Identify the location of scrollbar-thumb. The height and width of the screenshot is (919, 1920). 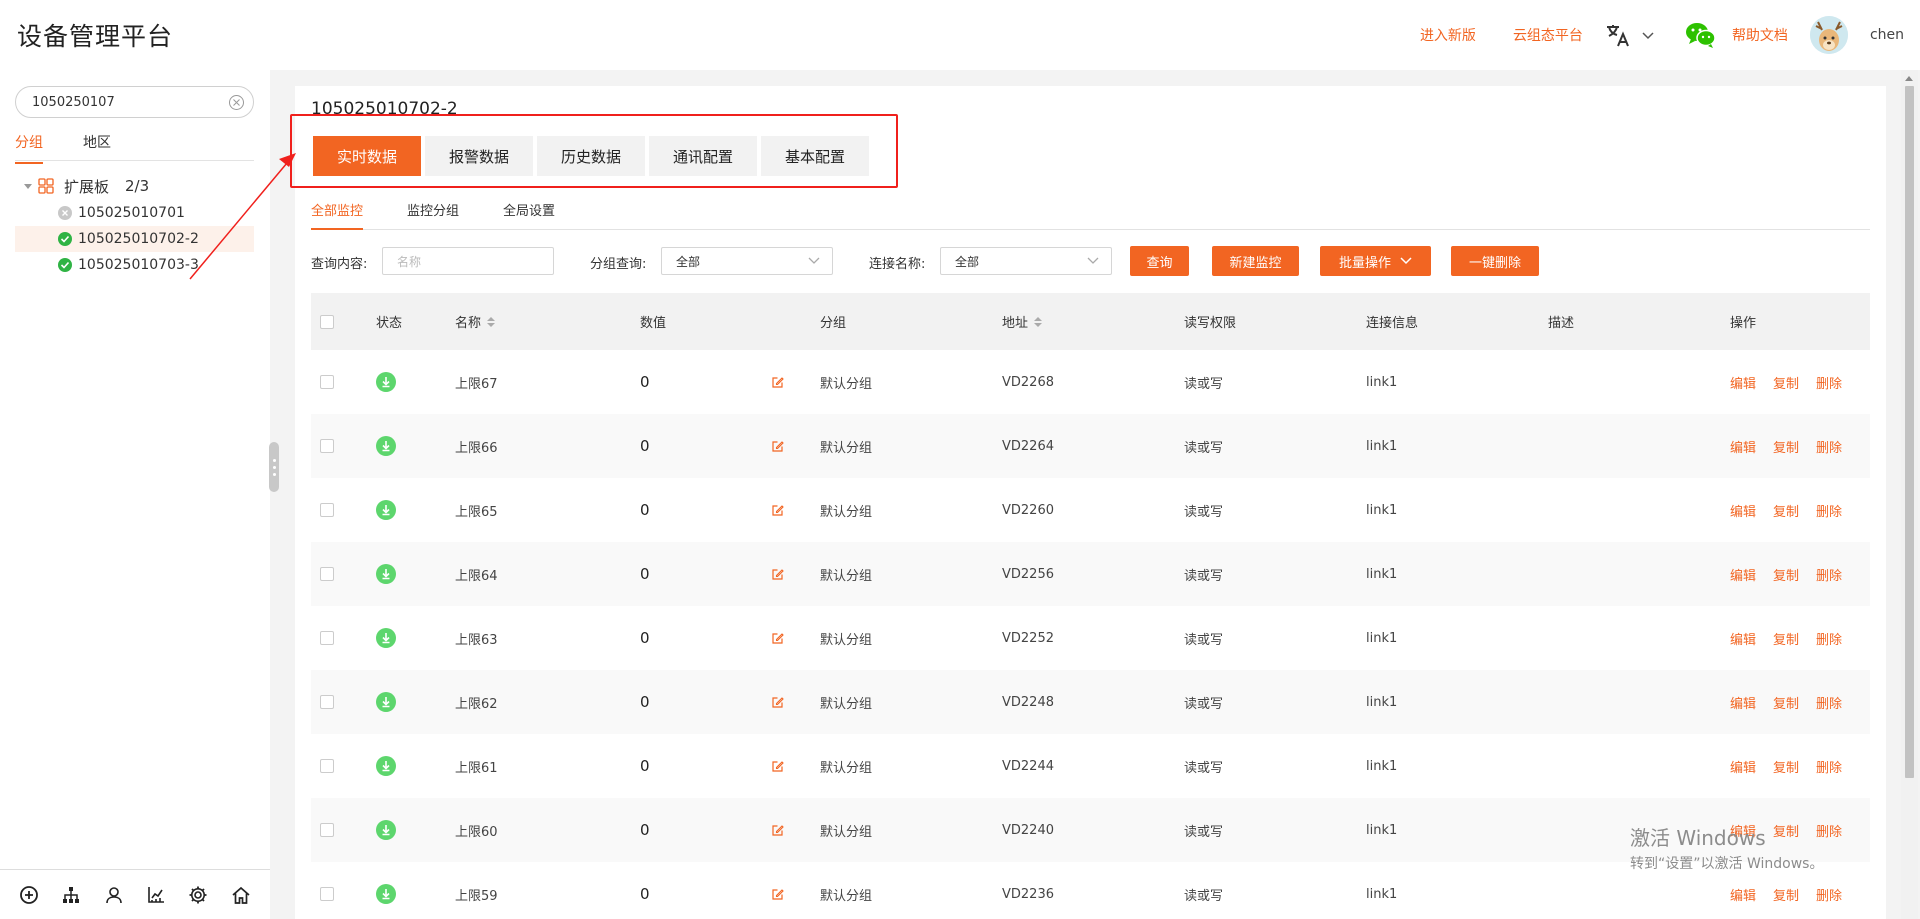
(1909, 432).